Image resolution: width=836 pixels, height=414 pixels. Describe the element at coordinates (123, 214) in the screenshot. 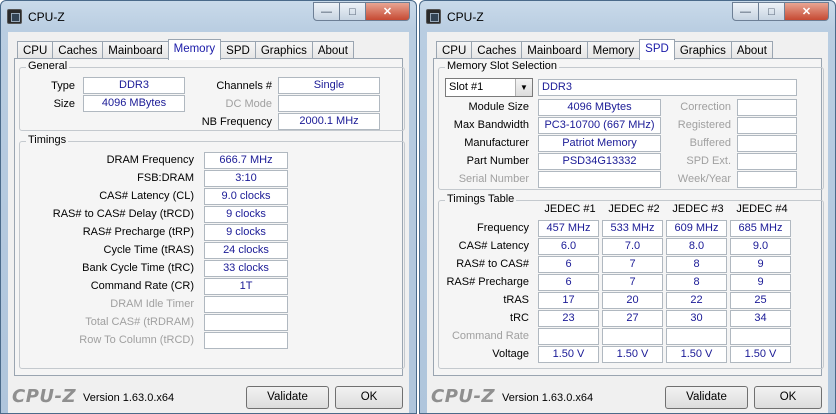

I see `timing-label: RAS# to CAS# Delay (tRCD)` at that location.